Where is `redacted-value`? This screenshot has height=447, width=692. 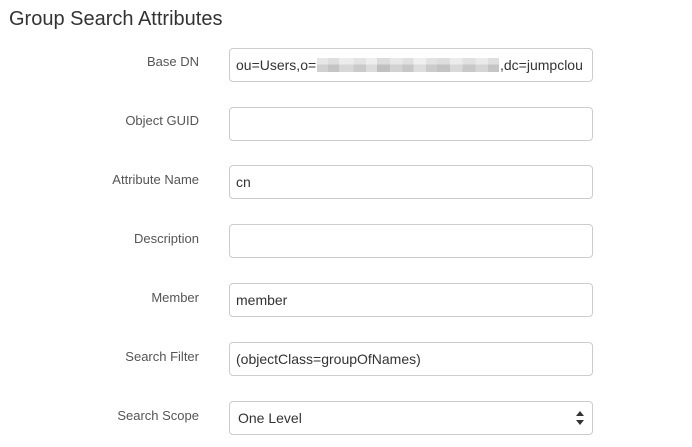 redacted-value is located at coordinates (408, 65).